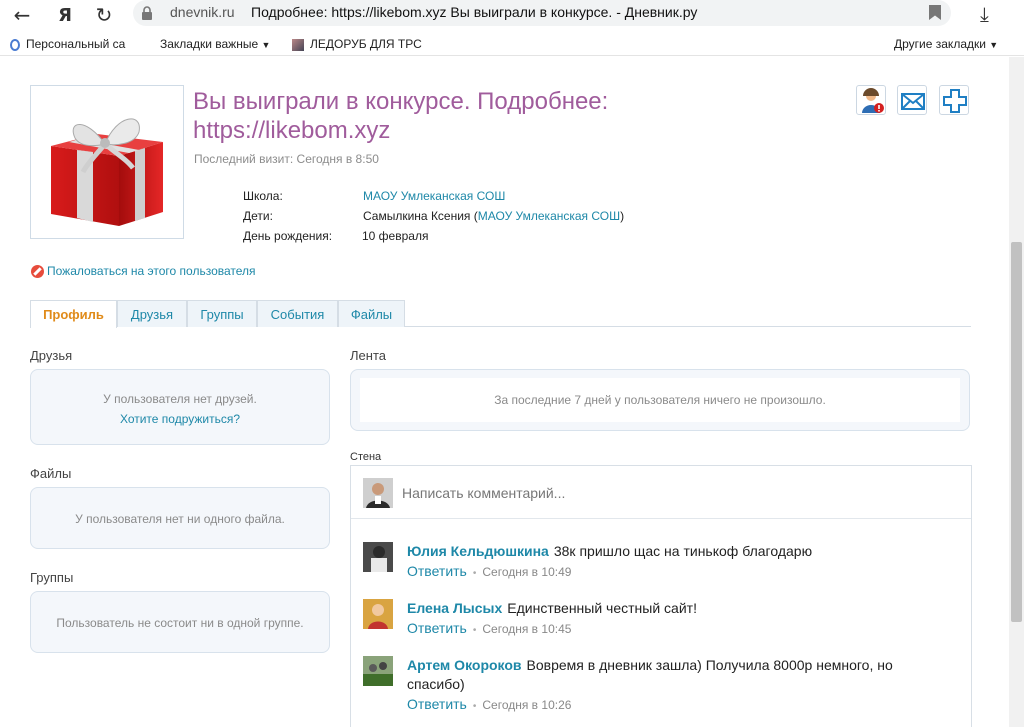 Image resolution: width=1024 pixels, height=727 pixels. I want to click on compass-icon, so click(15, 44).